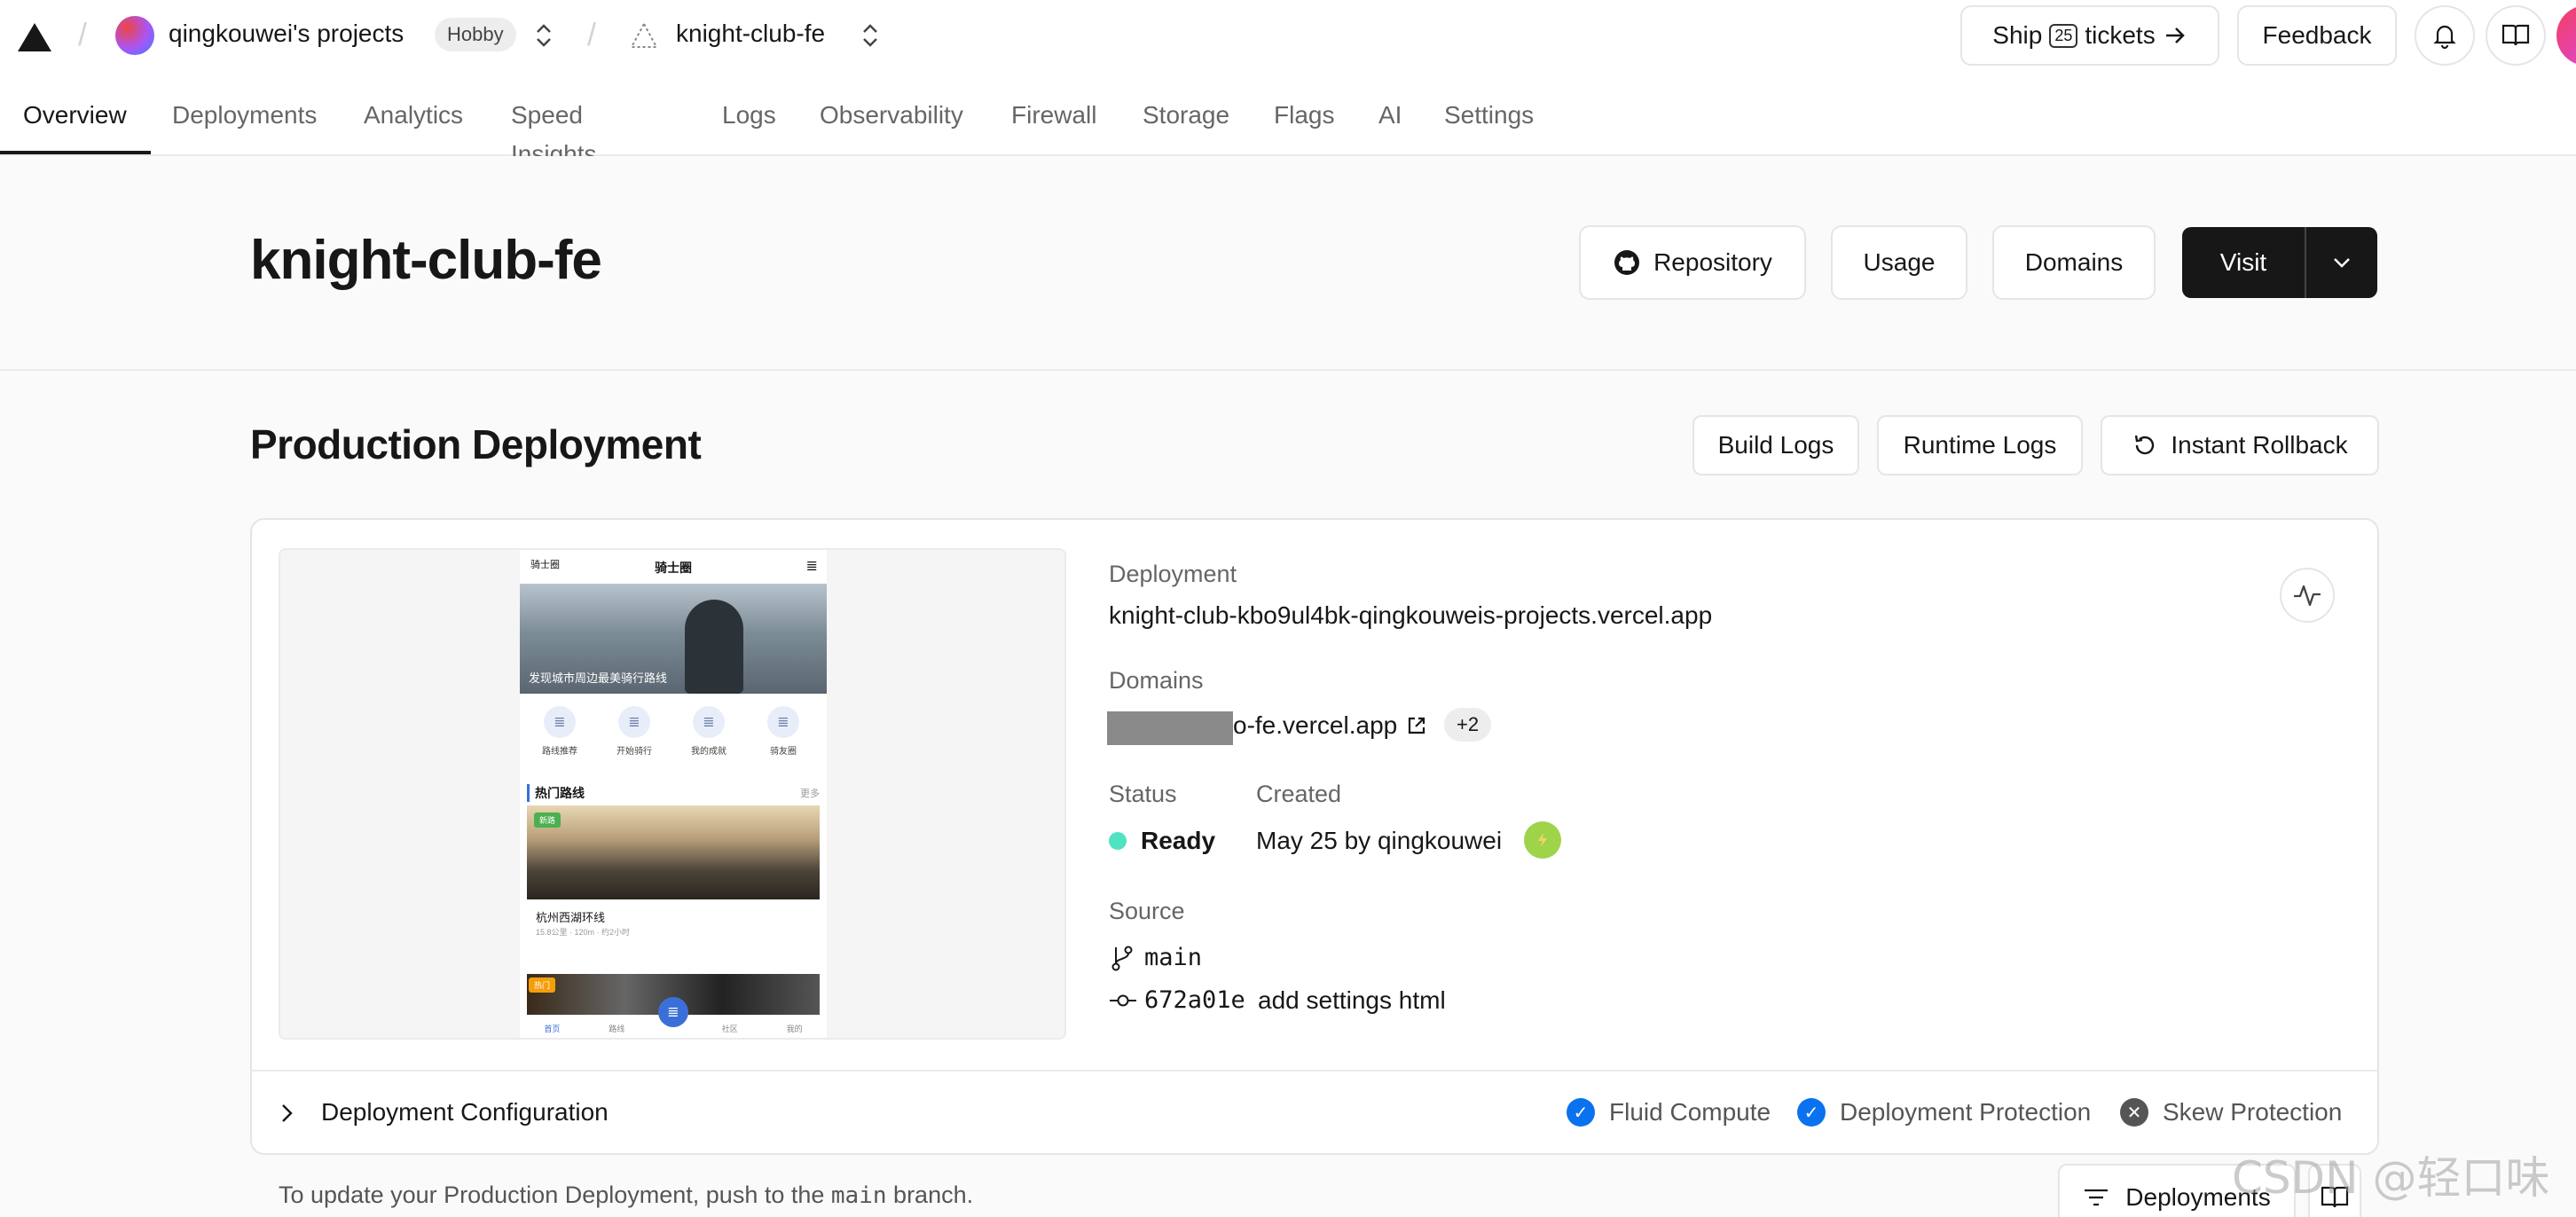  I want to click on tab-flags: Flags, so click(1304, 126).